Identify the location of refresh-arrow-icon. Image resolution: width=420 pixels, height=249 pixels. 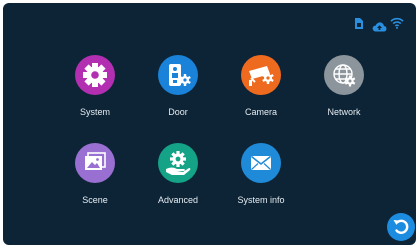
(401, 226).